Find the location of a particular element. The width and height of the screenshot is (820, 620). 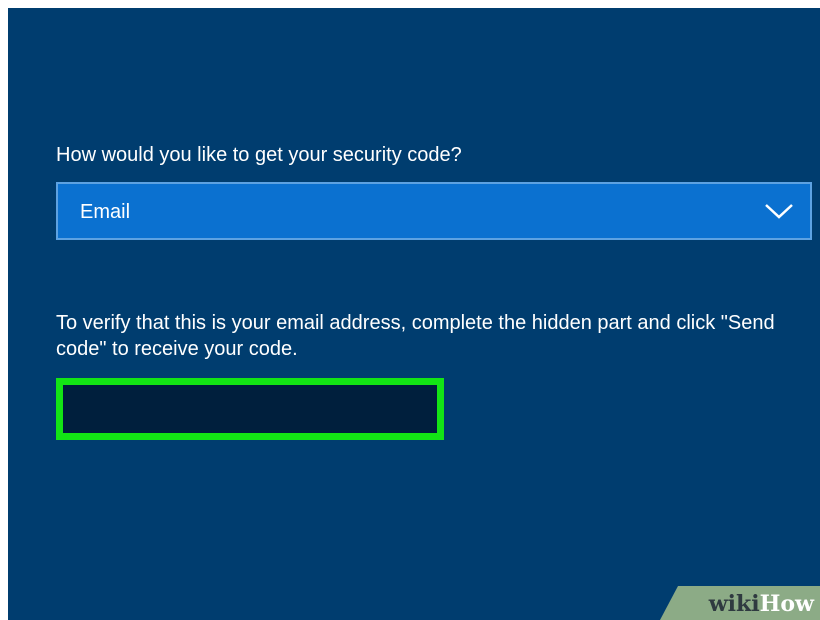

watermark-wiki: wiki is located at coordinates (734, 604).